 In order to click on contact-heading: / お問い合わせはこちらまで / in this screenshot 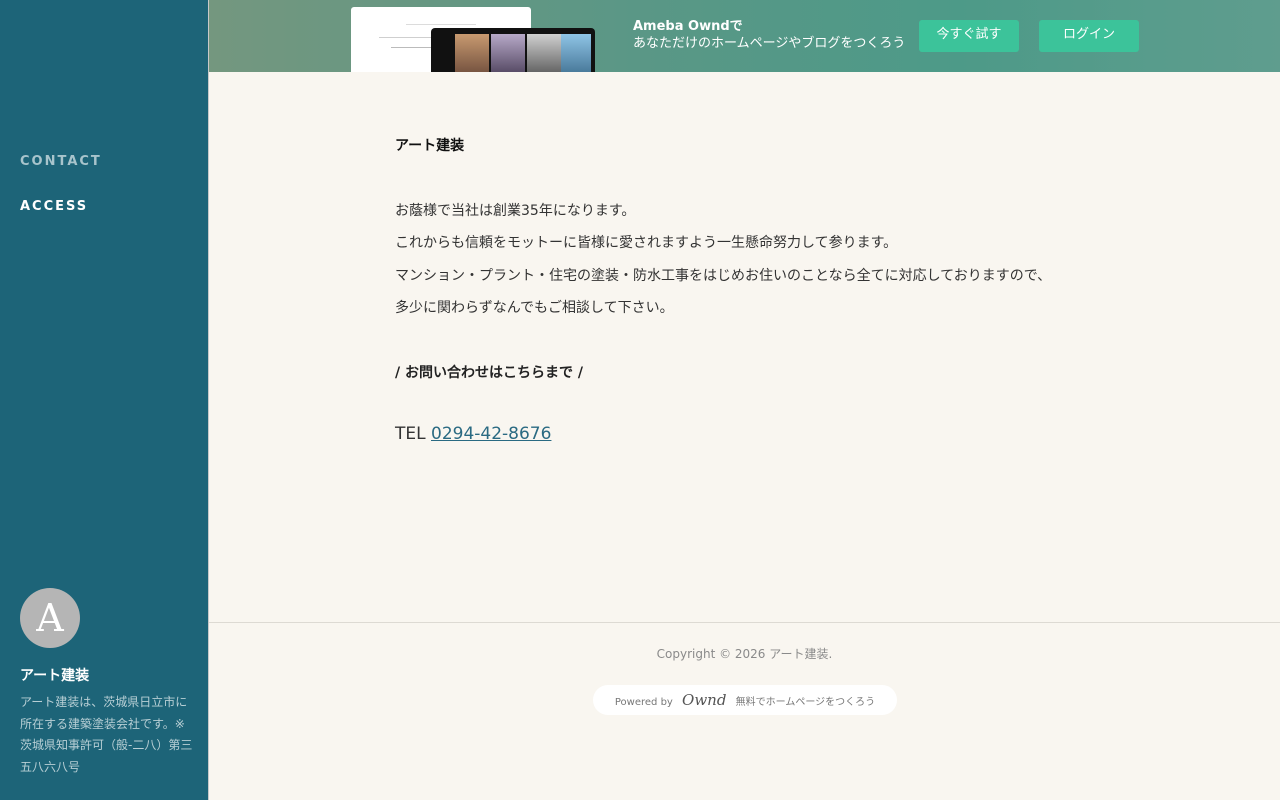, I will do `click(489, 373)`.